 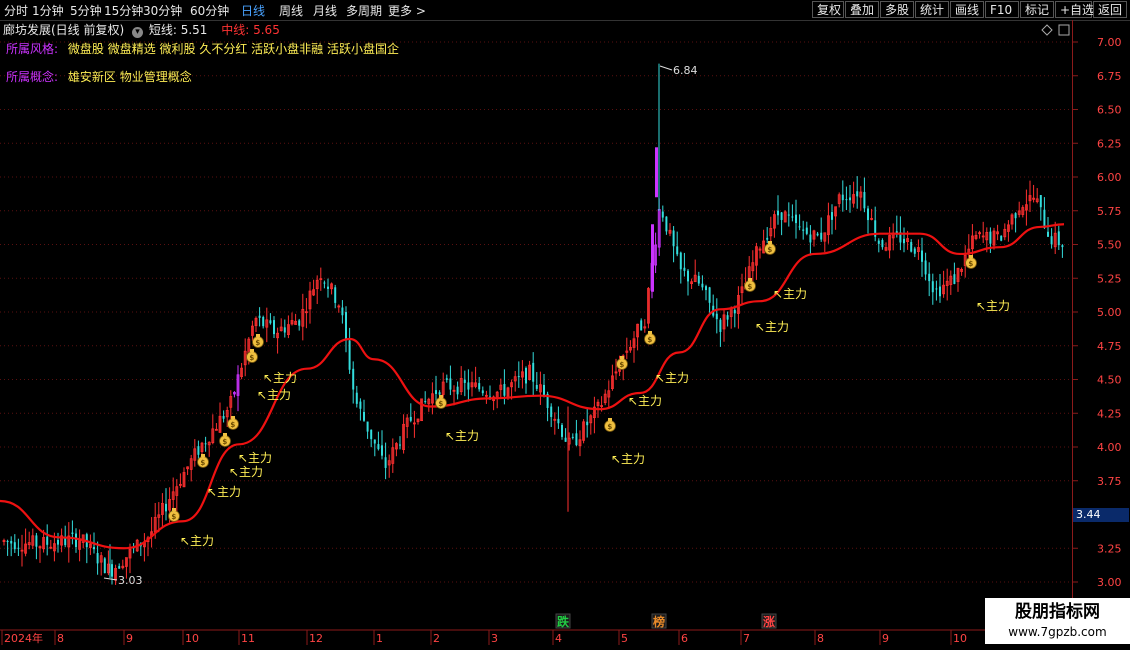 What do you see at coordinates (48, 10) in the screenshot?
I see `period-tab-1: 1分钟` at bounding box center [48, 10].